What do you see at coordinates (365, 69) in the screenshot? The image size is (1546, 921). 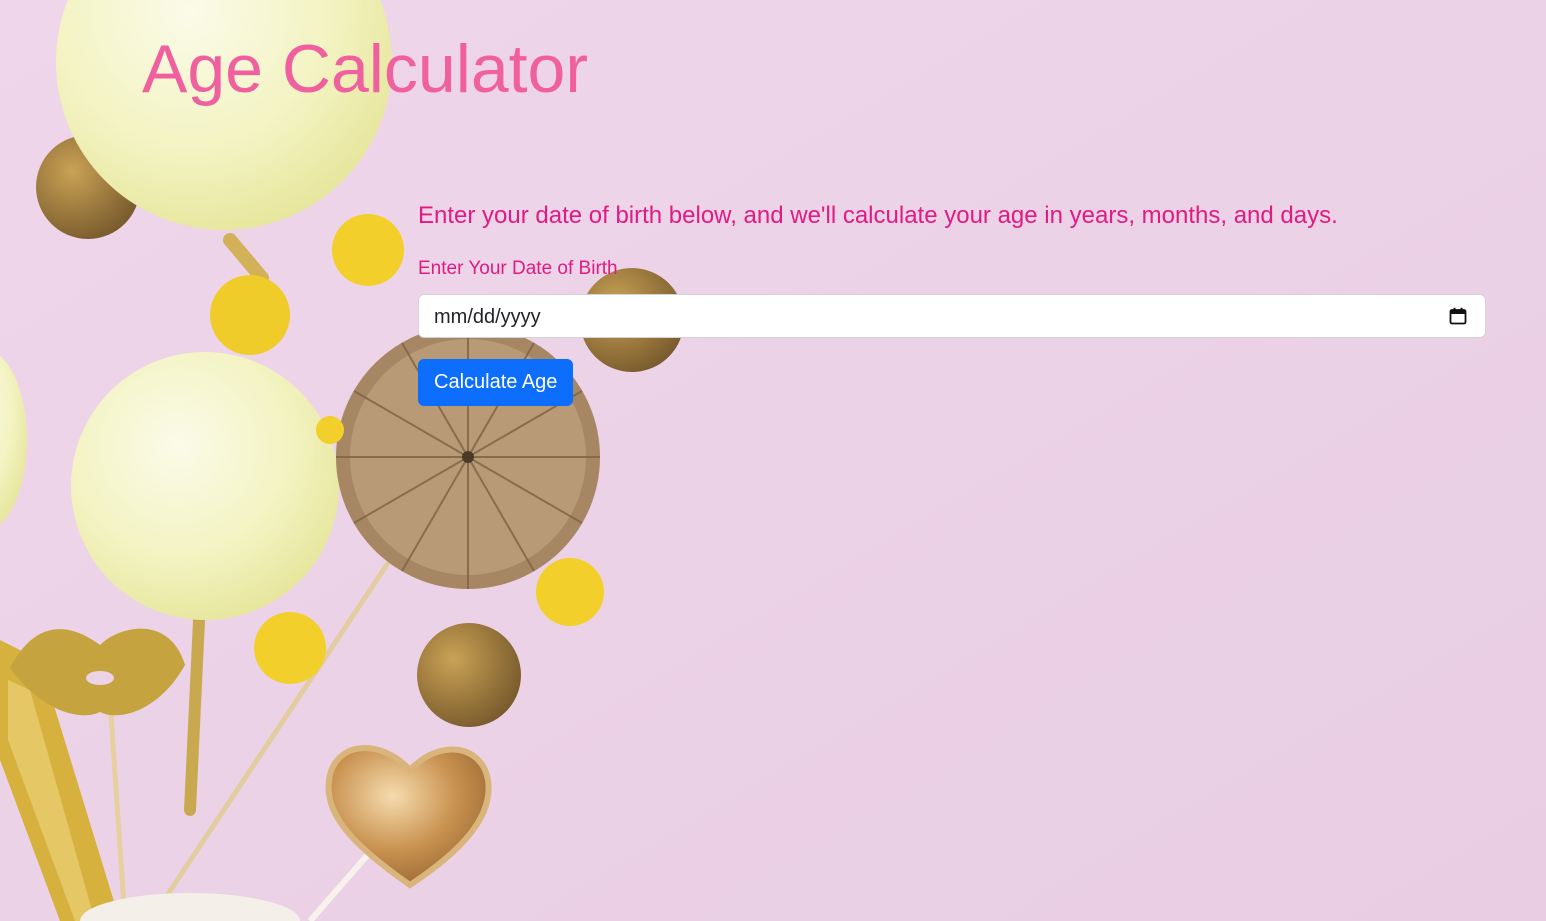 I see `page-title: Age Calculator` at bounding box center [365, 69].